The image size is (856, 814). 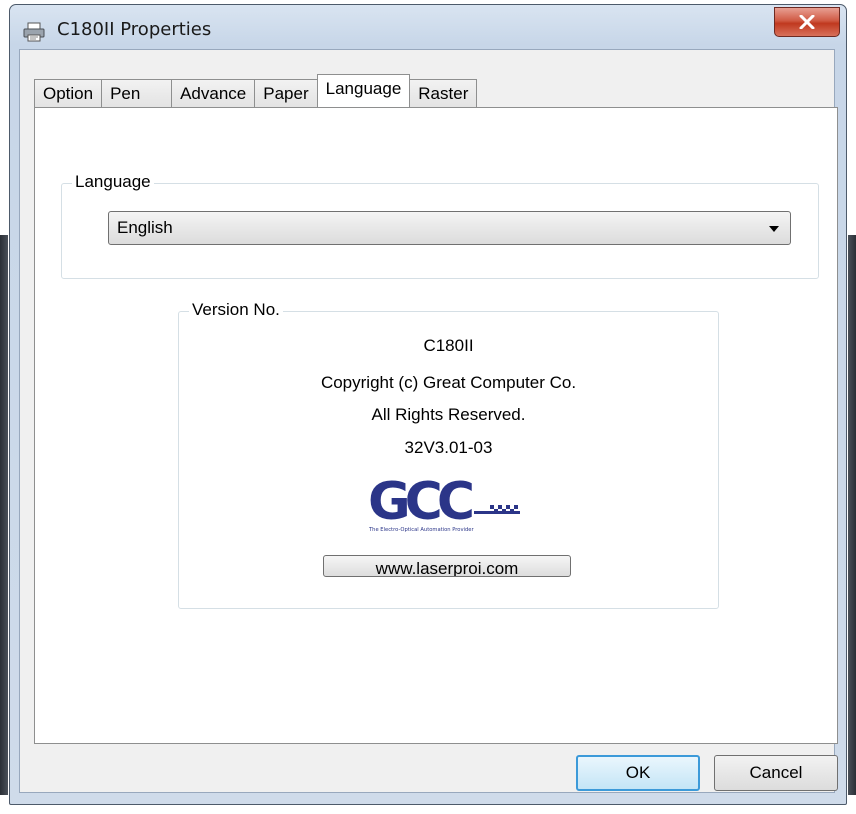 What do you see at coordinates (448, 414) in the screenshot?
I see `rights-text: All Rights Reserved.` at bounding box center [448, 414].